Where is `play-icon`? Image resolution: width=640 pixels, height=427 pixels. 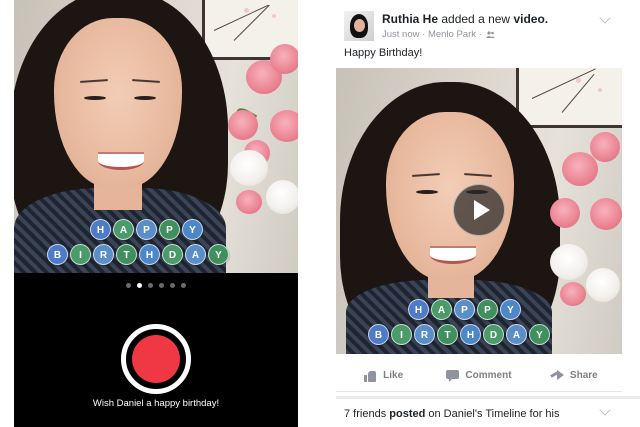
play-icon is located at coordinates (479, 210).